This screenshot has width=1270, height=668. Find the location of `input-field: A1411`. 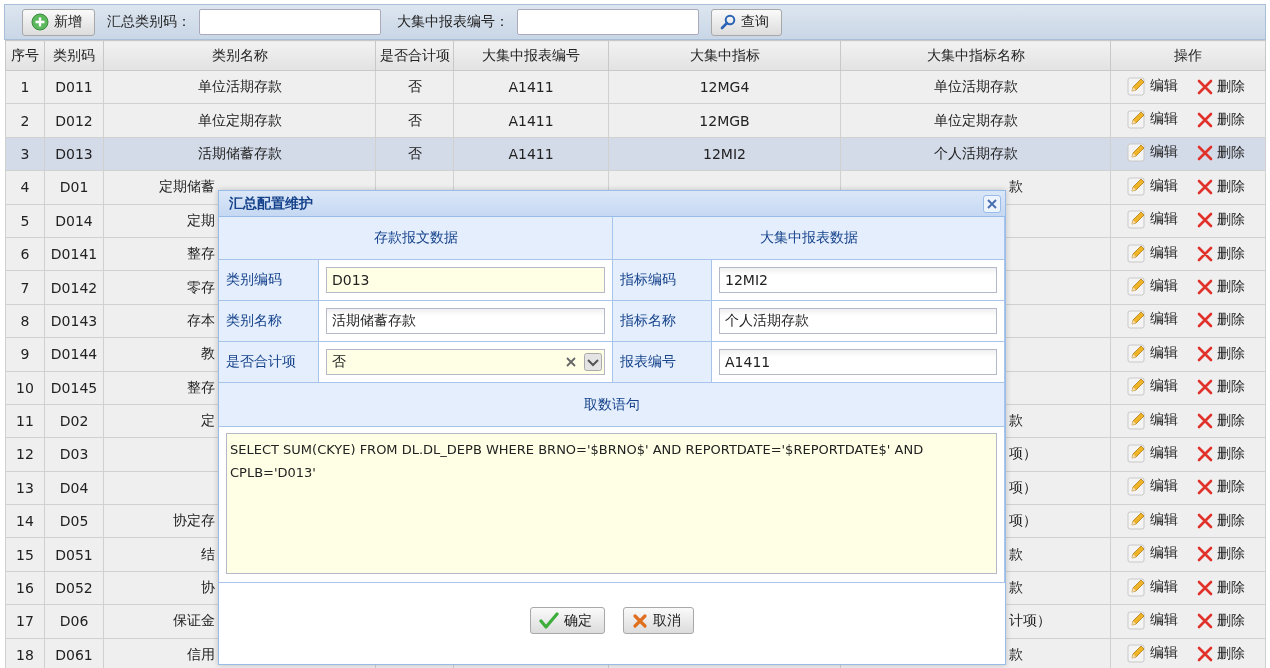

input-field: A1411 is located at coordinates (858, 362).